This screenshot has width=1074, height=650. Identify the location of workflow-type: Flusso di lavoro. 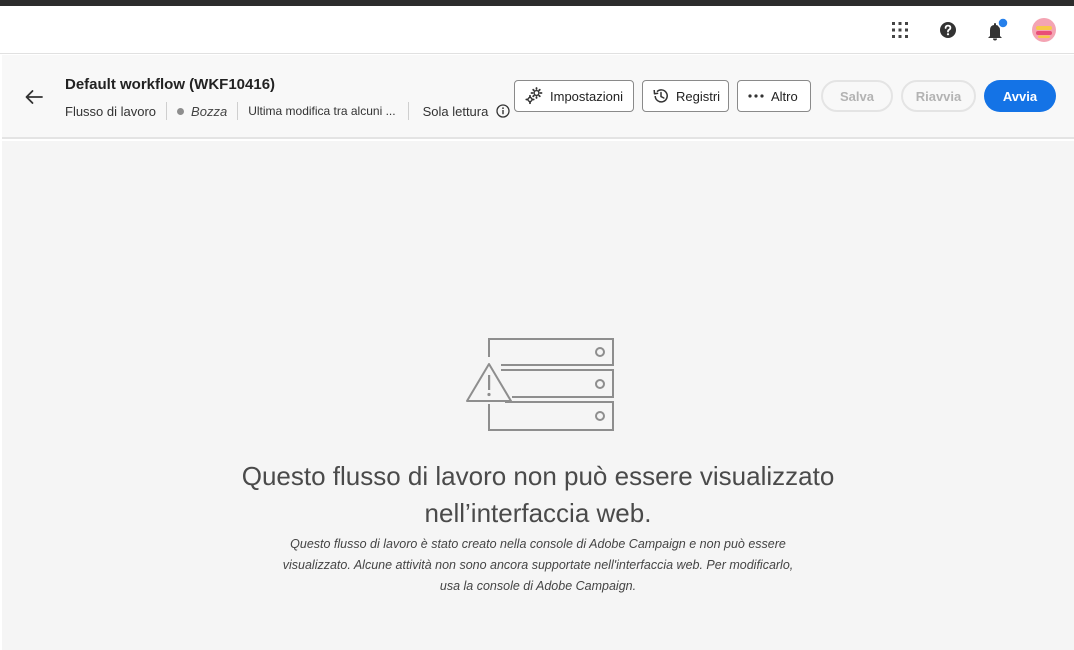
(111, 111).